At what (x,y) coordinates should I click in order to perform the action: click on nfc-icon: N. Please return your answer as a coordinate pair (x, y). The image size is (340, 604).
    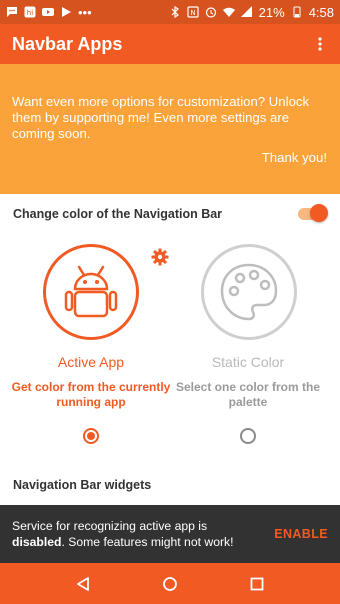
    Looking at the image, I should click on (193, 12).